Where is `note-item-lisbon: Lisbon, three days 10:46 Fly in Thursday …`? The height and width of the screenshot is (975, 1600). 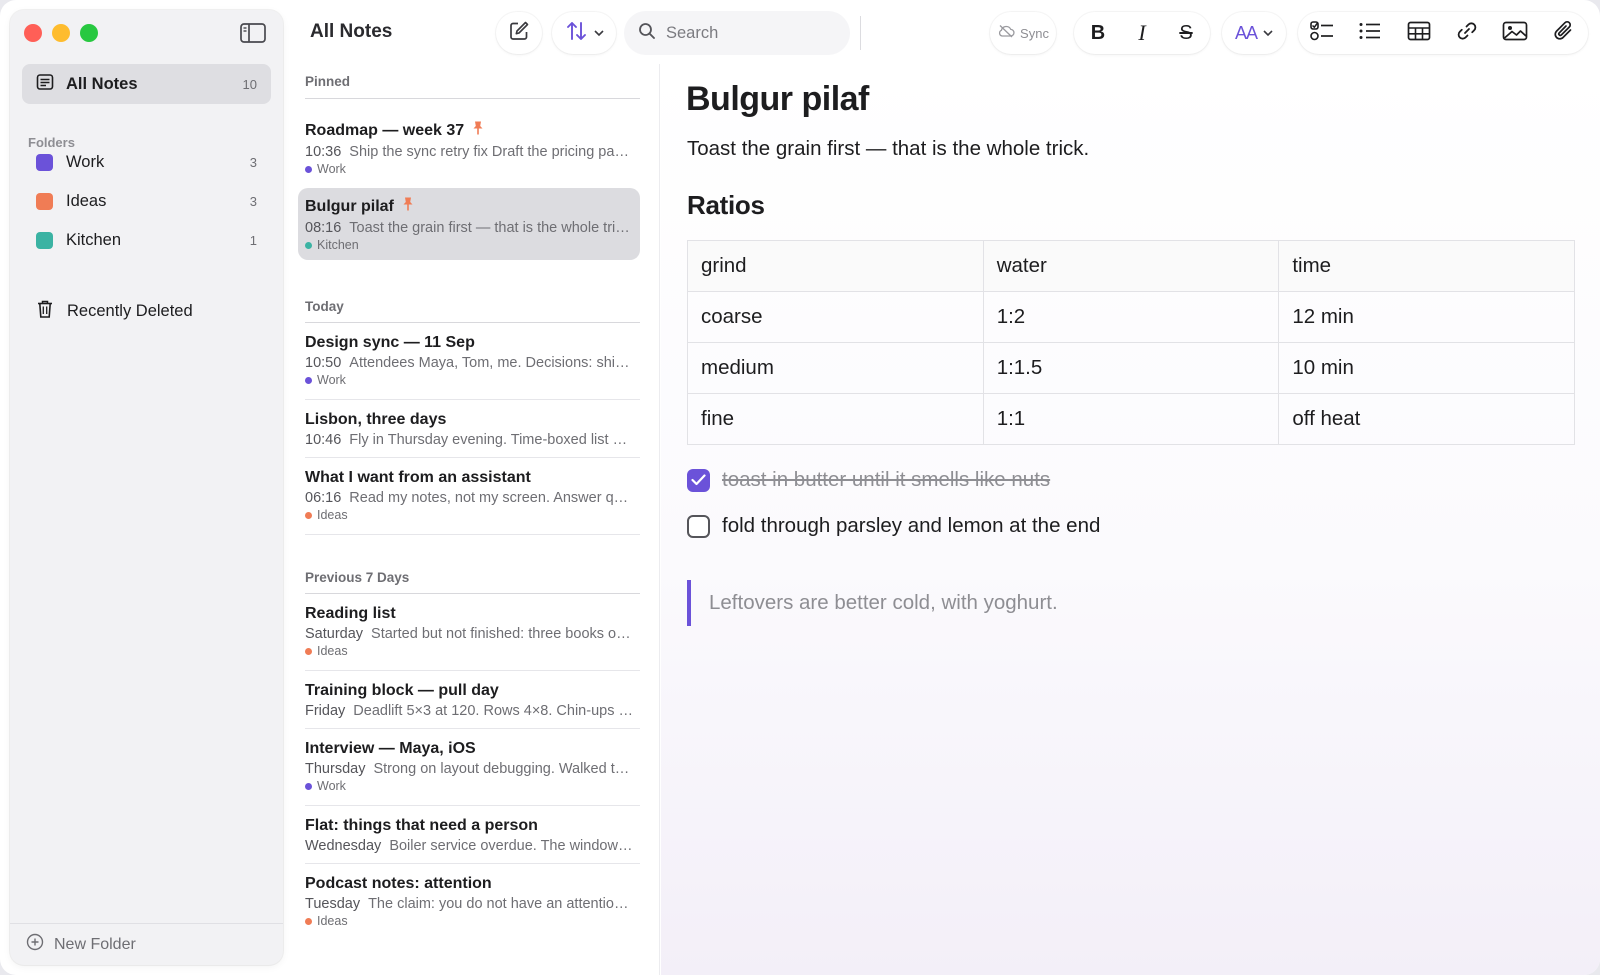 note-item-lisbon: Lisbon, three days 10:46 Fly in Thursday … is located at coordinates (469, 429).